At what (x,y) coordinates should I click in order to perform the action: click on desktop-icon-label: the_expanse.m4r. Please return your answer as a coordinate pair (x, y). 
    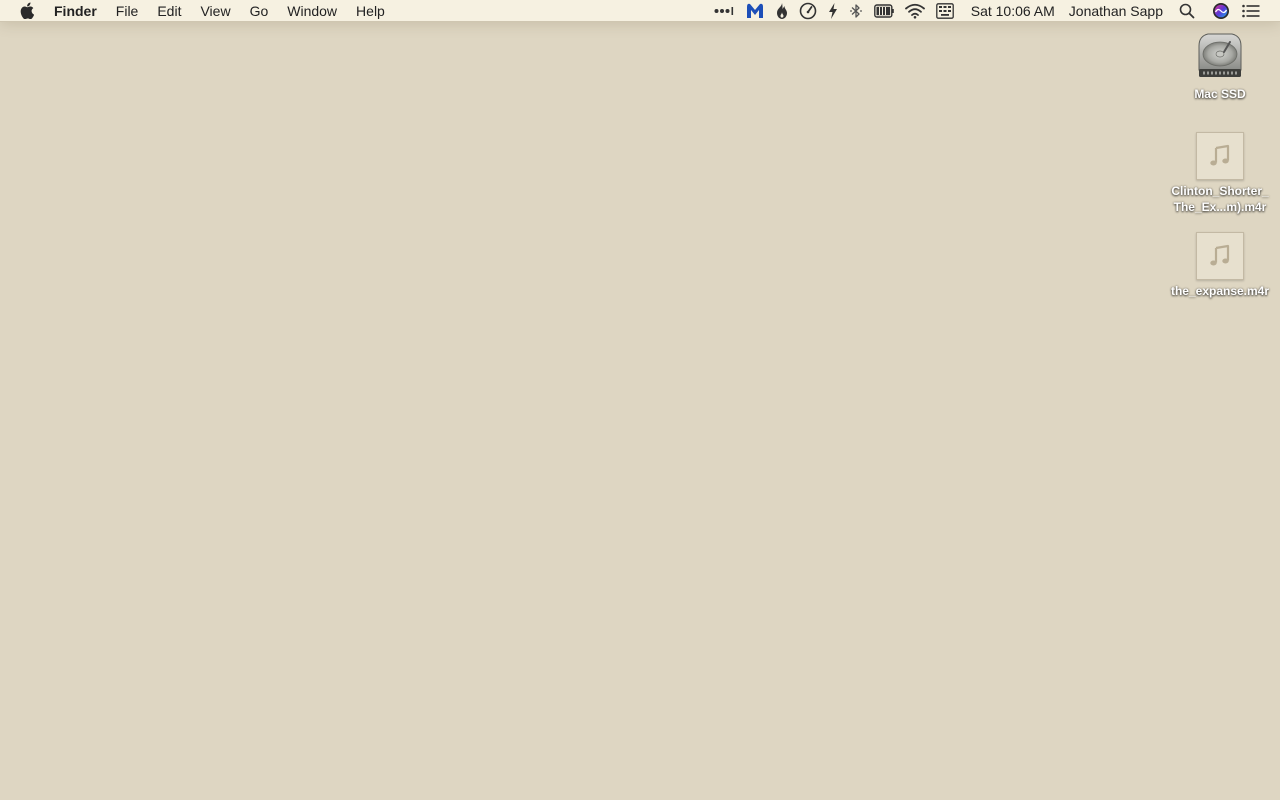
    Looking at the image, I should click on (1220, 291).